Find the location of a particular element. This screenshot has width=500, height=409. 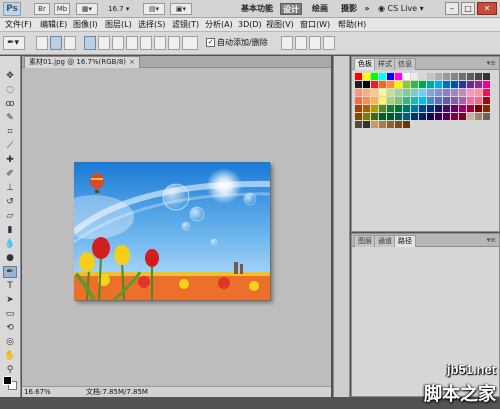

ellipse-button is located at coordinates (146, 43).